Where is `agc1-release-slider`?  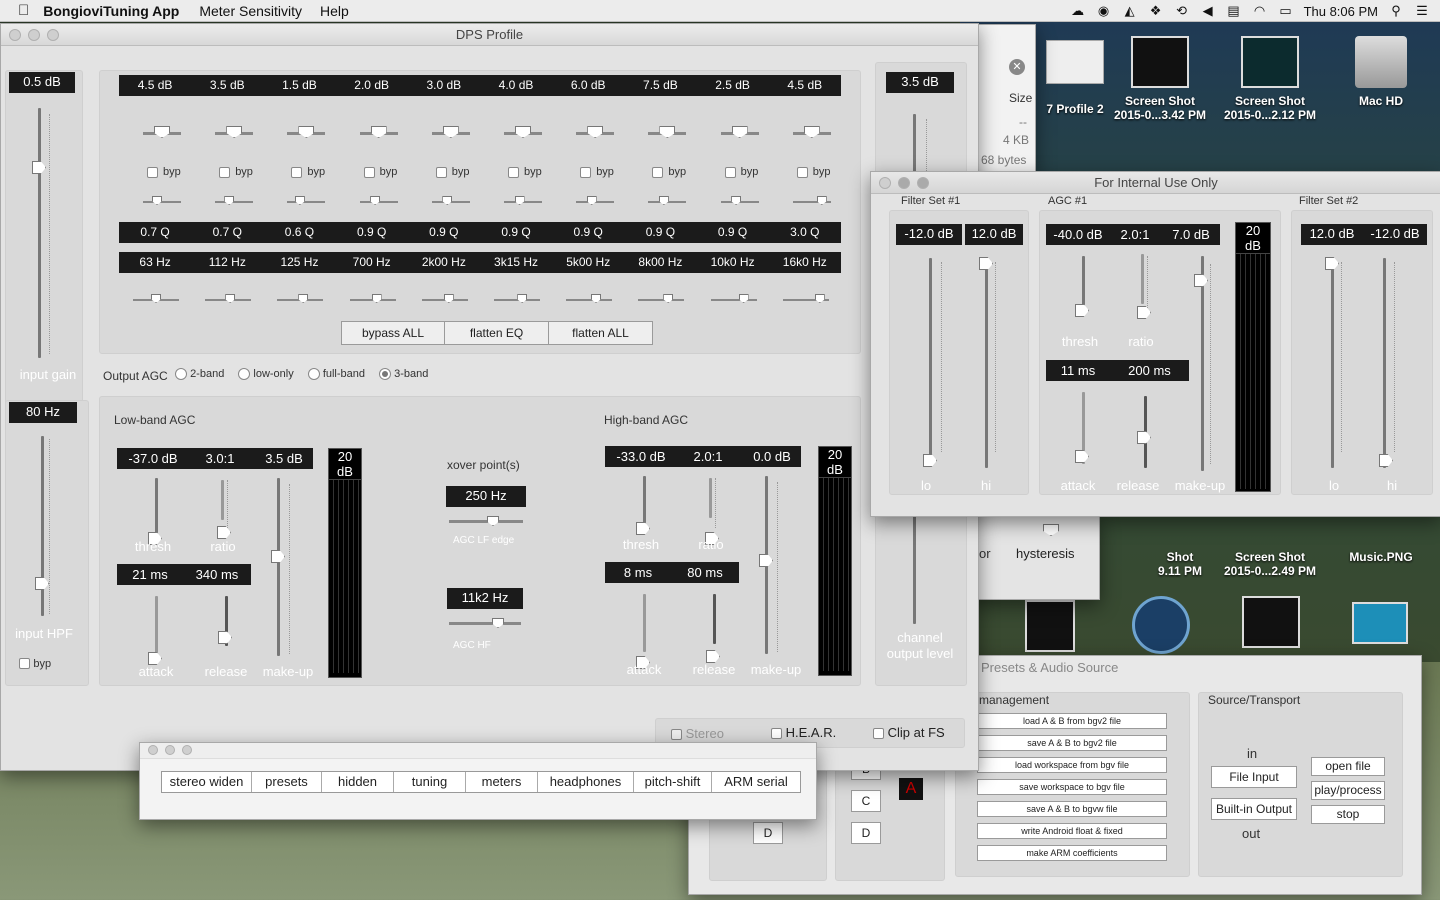
agc1-release-slider is located at coordinates (1144, 437).